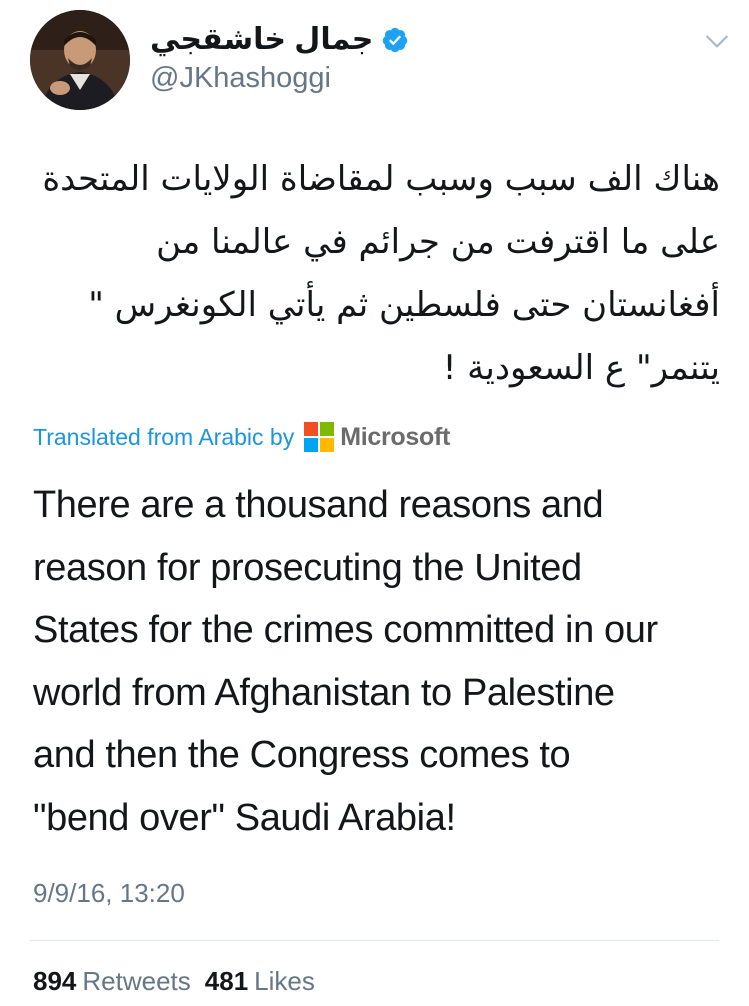 The height and width of the screenshot is (1006, 749). I want to click on retweets-count: 894, so click(55, 981).